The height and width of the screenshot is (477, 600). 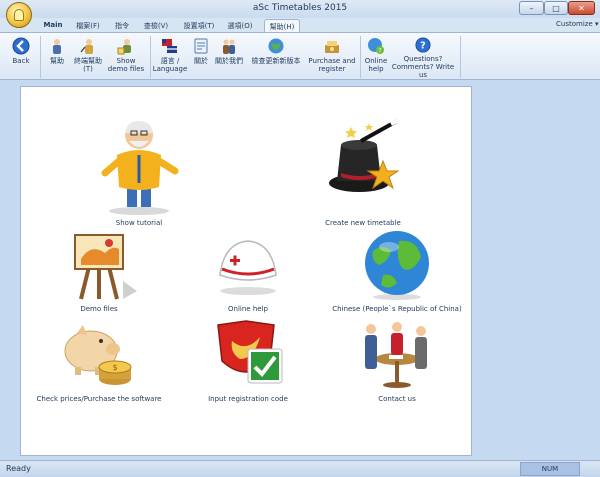 I want to click on input-registration-code-card: Input registration code, so click(x=248, y=361).